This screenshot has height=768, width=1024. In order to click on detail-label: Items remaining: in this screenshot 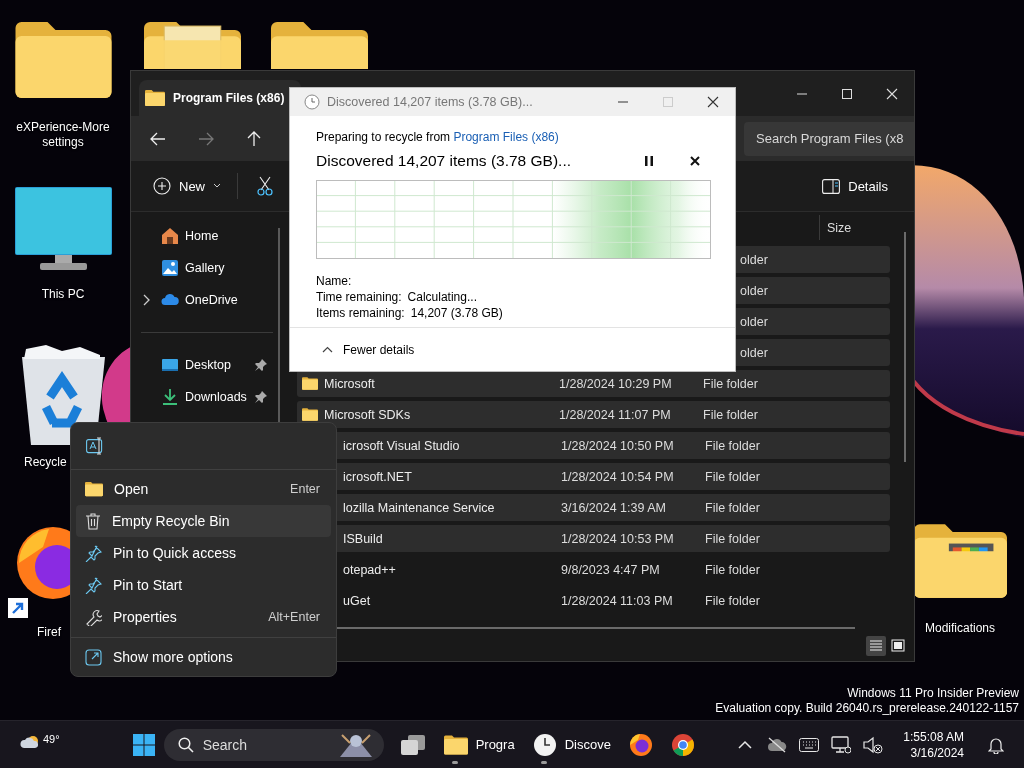, I will do `click(360, 313)`.